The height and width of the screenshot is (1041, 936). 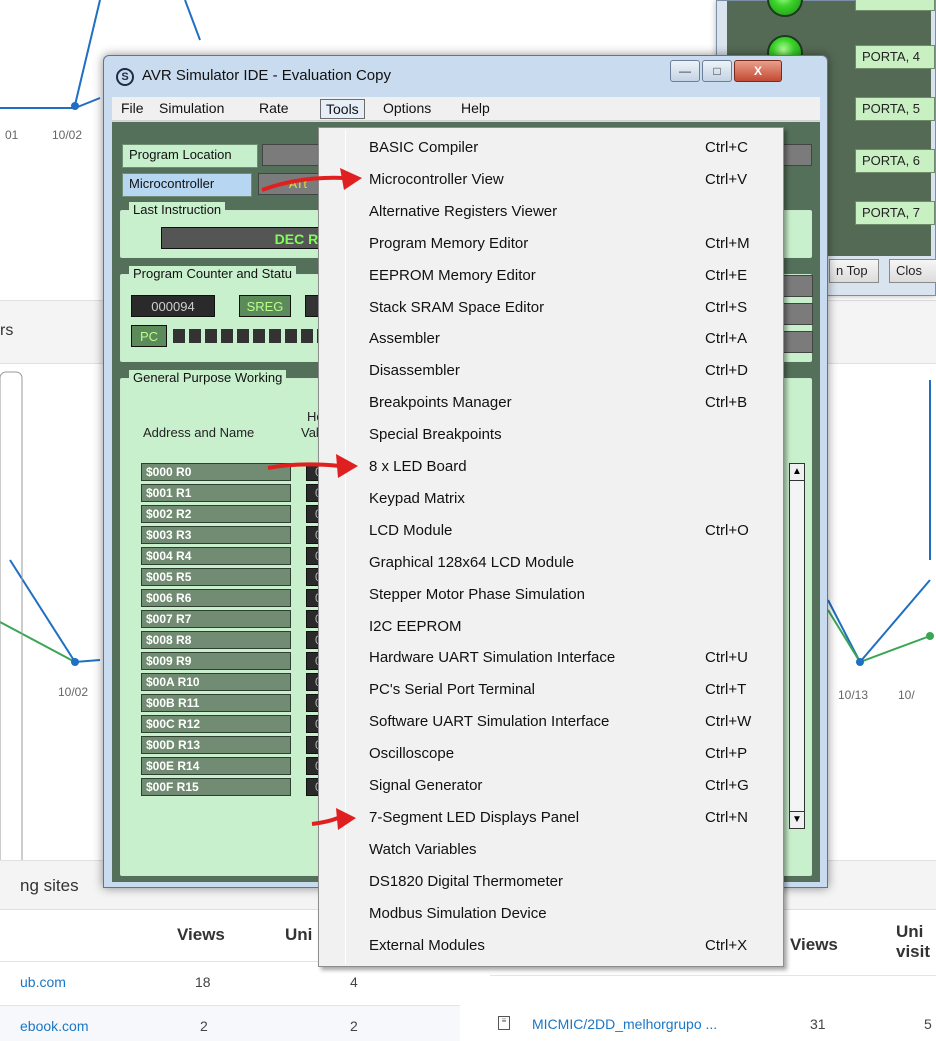 I want to click on menu-item-shortcut: Ctrl+W, so click(x=728, y=722).